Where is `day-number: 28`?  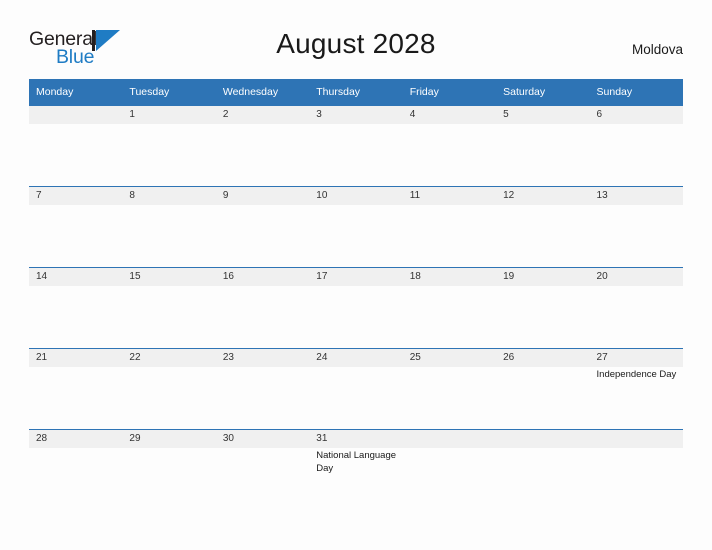 day-number: 28 is located at coordinates (76, 438).